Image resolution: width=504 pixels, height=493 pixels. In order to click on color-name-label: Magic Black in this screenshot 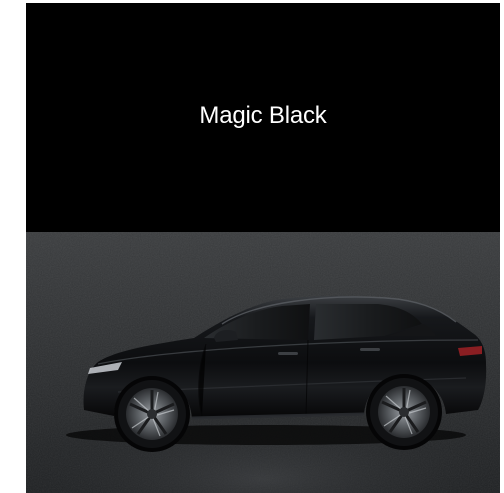, I will do `click(263, 115)`.